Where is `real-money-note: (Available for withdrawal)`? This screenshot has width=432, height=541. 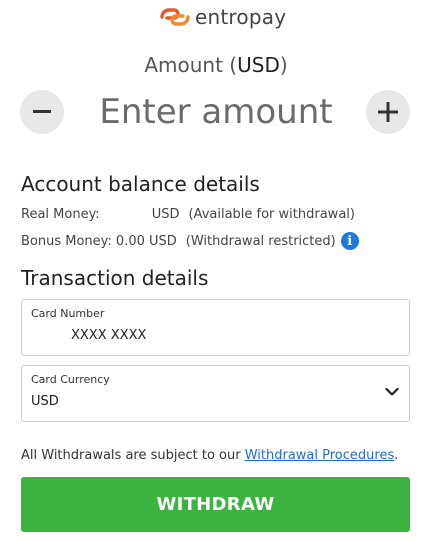 real-money-note: (Available for withdrawal) is located at coordinates (271, 214).